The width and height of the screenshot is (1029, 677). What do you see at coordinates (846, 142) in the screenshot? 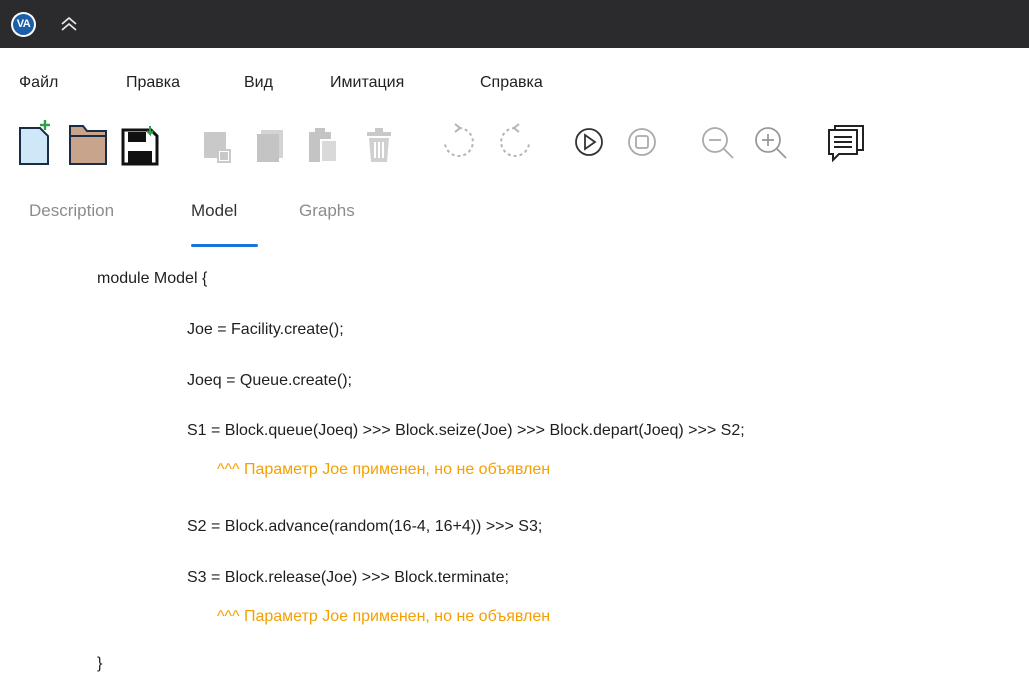
I see `messages-icon` at bounding box center [846, 142].